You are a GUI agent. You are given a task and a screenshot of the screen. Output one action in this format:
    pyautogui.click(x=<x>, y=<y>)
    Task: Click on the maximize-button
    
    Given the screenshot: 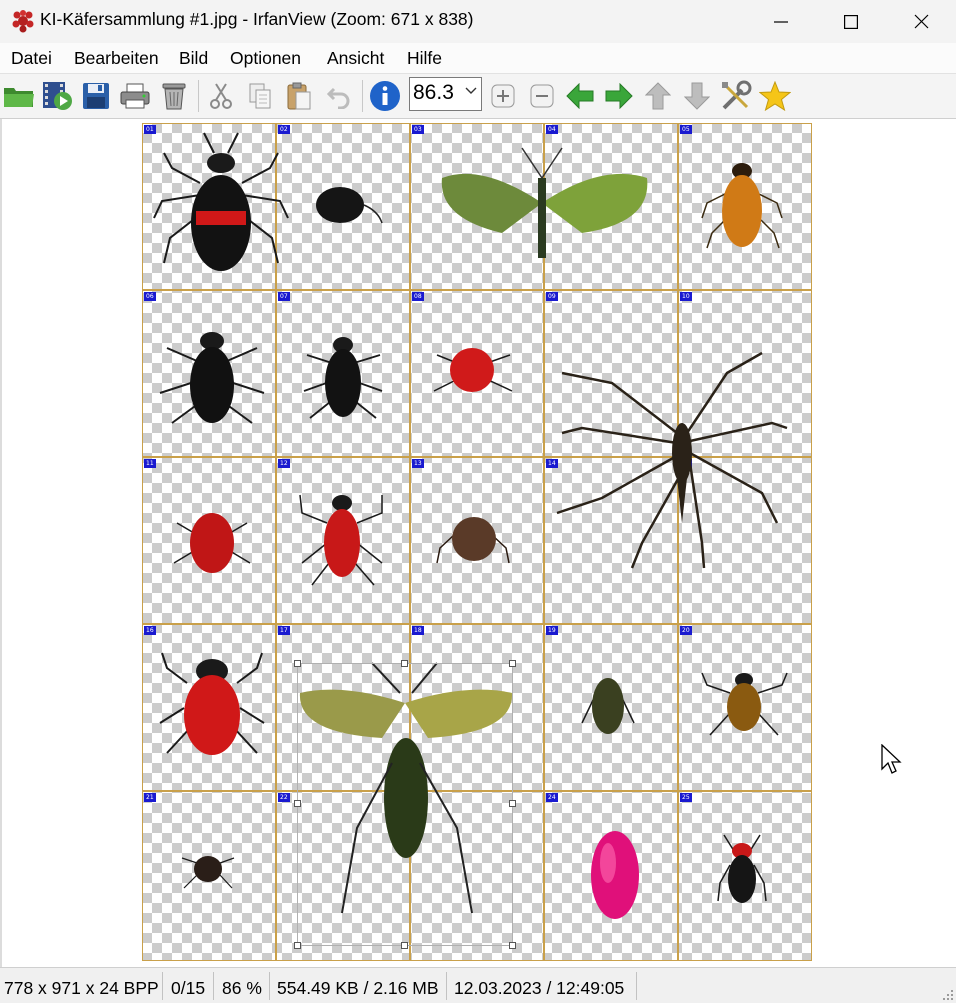 What is the action you would take?
    pyautogui.click(x=851, y=21)
    